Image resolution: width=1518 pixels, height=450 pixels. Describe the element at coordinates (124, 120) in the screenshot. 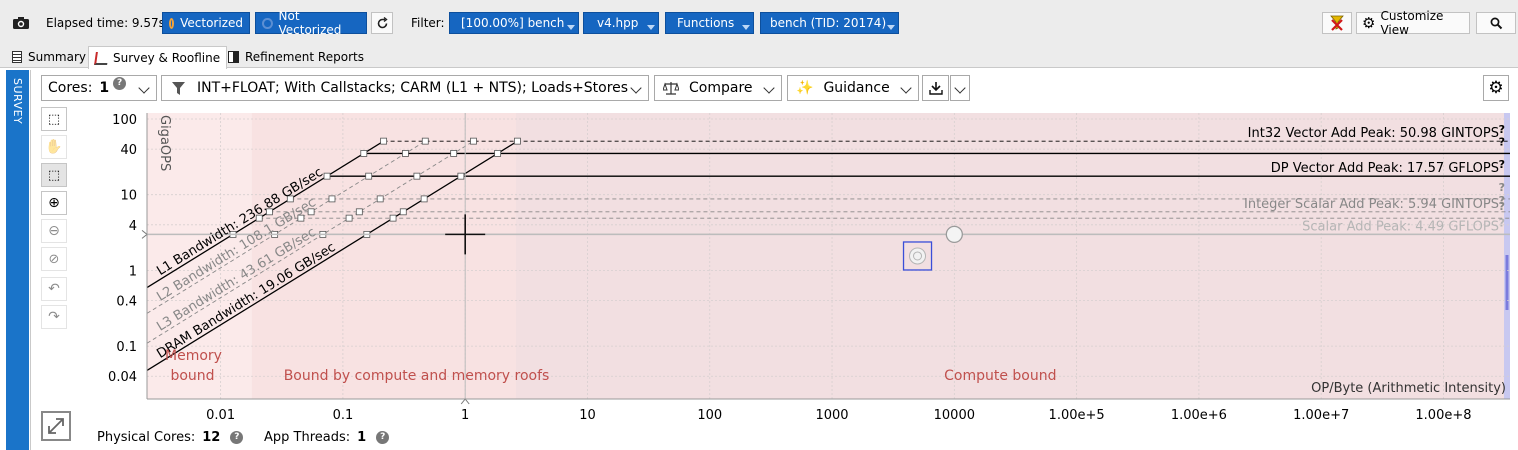

I see `y-tick-label: 100` at that location.